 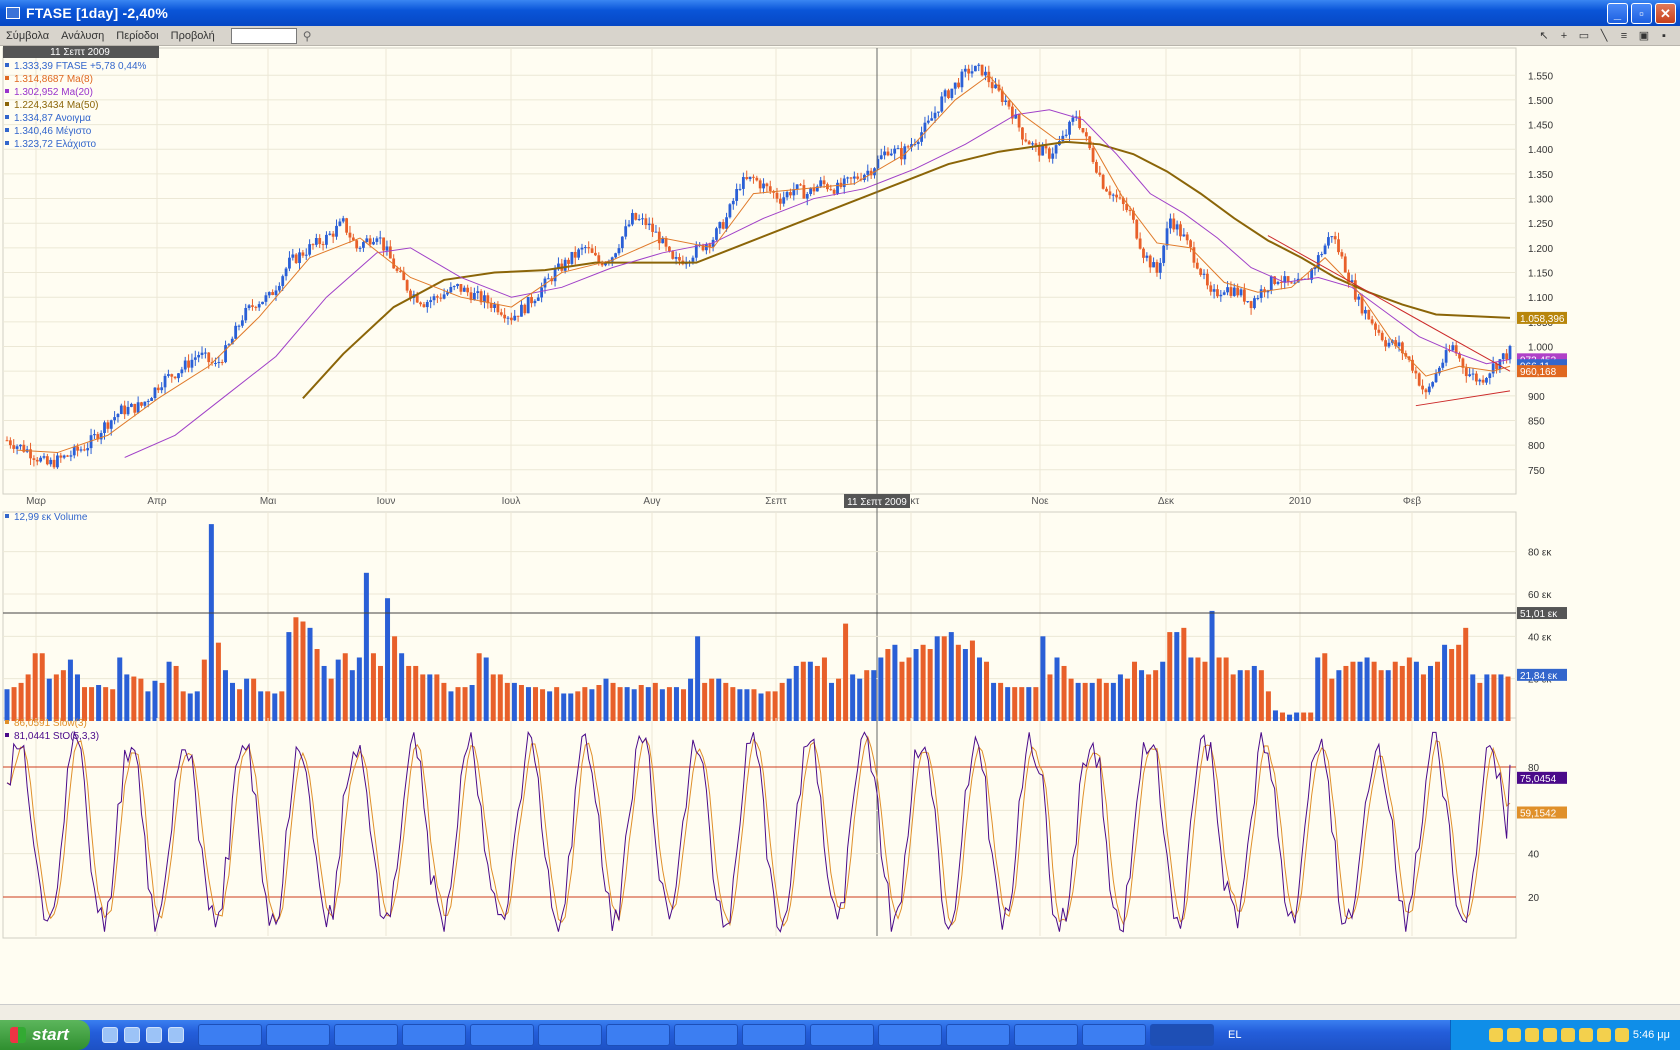 What do you see at coordinates (307, 36) in the screenshot?
I see `search-icon: ⚲` at bounding box center [307, 36].